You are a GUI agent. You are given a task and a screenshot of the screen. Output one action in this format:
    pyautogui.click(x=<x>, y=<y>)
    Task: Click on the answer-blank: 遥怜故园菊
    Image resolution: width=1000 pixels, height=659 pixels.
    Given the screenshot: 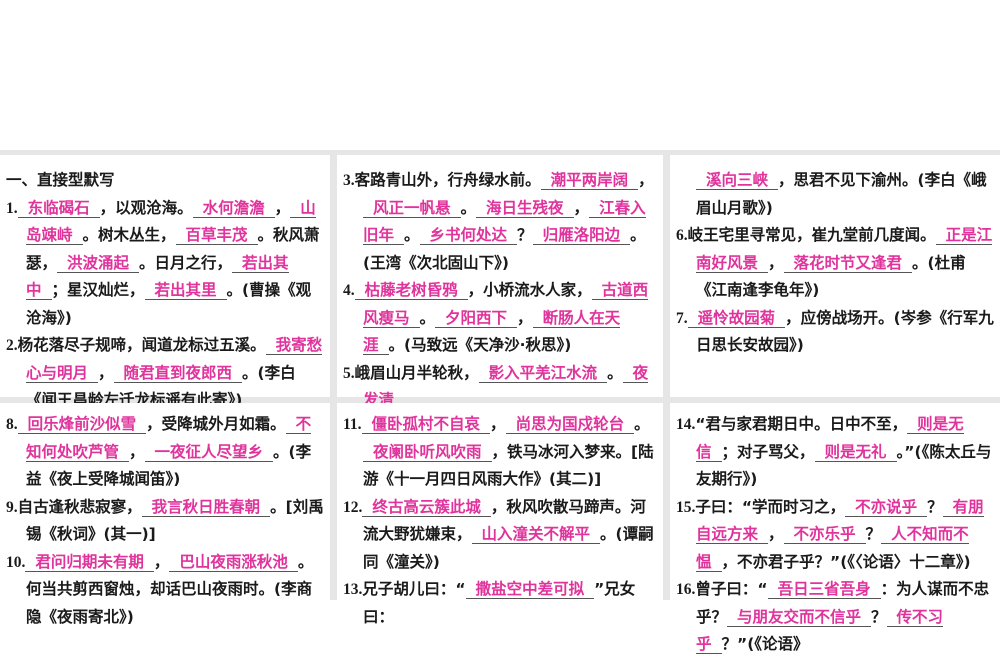 What is the action you would take?
    pyautogui.click(x=736, y=318)
    